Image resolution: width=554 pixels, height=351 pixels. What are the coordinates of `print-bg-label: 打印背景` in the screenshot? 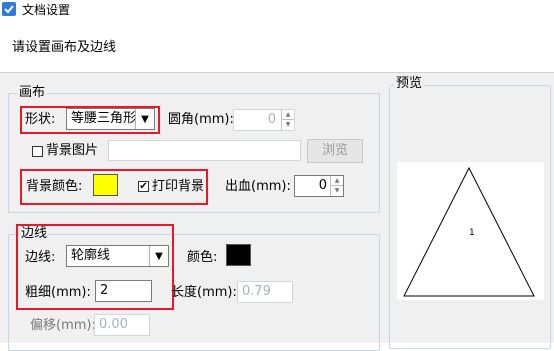 It's located at (178, 186).